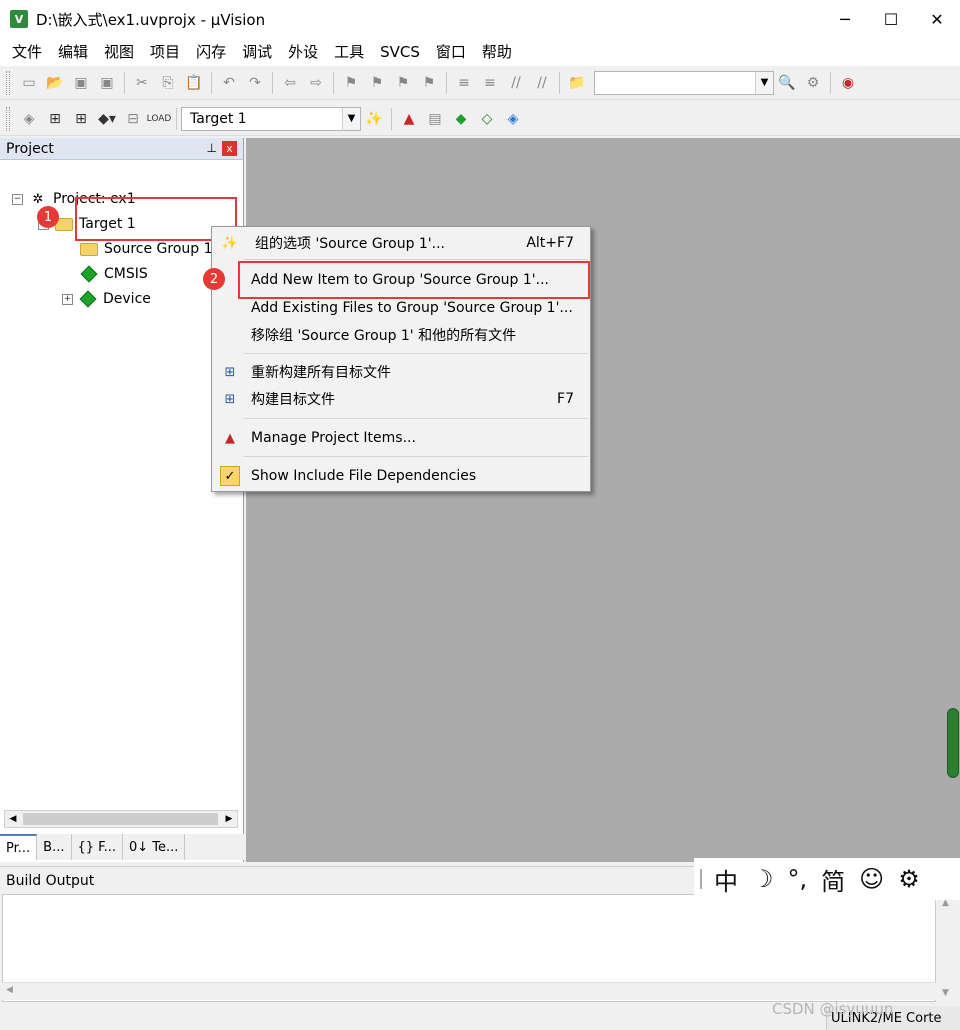  I want to click on undo-icon: ↶, so click(229, 83).